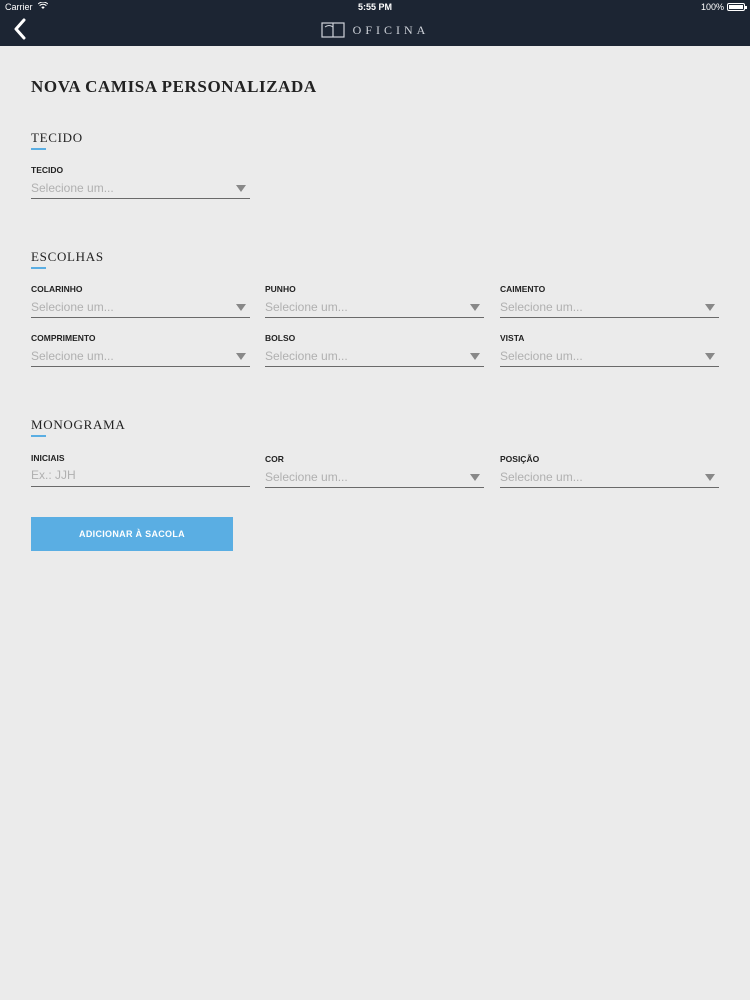 Image resolution: width=750 pixels, height=1000 pixels. Describe the element at coordinates (523, 289) in the screenshot. I see `field-label: CAIMENTO` at that location.